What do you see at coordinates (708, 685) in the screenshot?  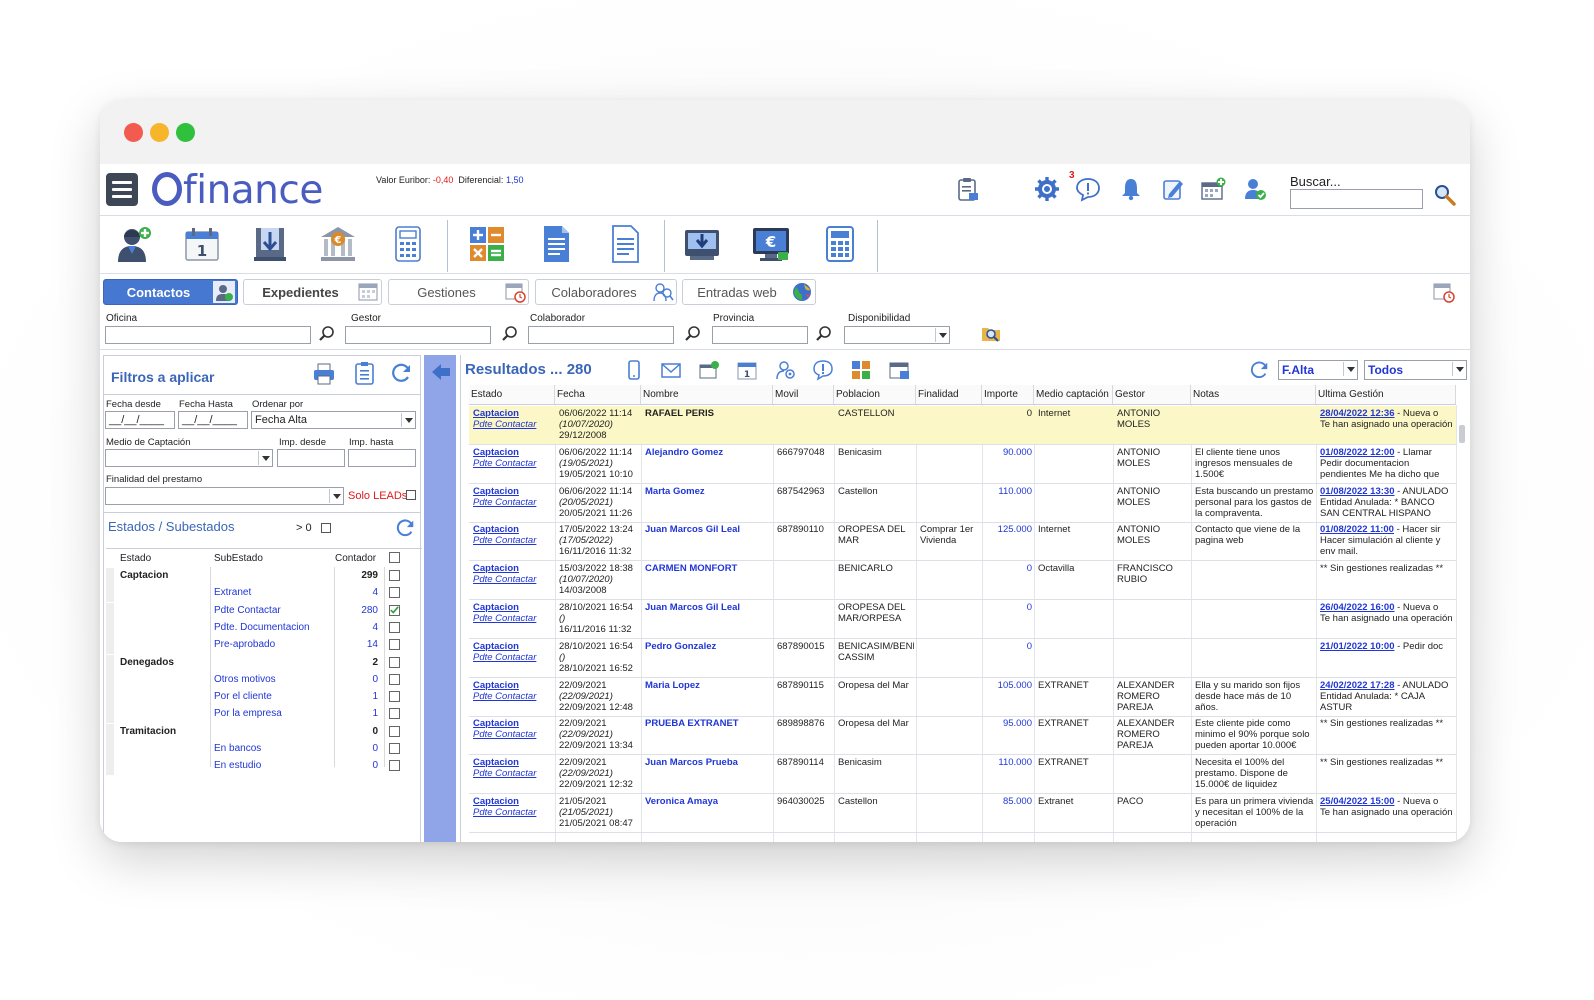 I see `contact-name: Maria Lopez` at bounding box center [708, 685].